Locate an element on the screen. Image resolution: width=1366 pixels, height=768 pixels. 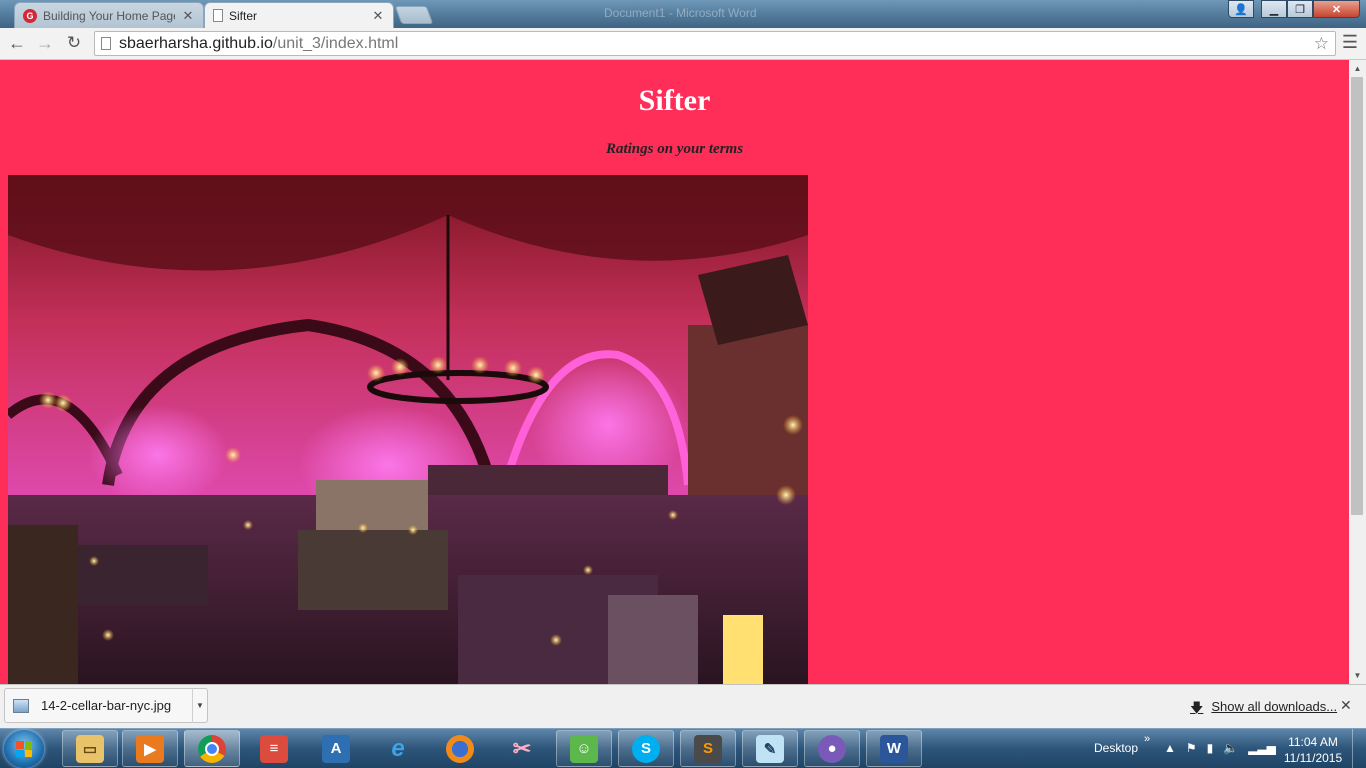
image-file-icon is located at coordinates (21, 705).